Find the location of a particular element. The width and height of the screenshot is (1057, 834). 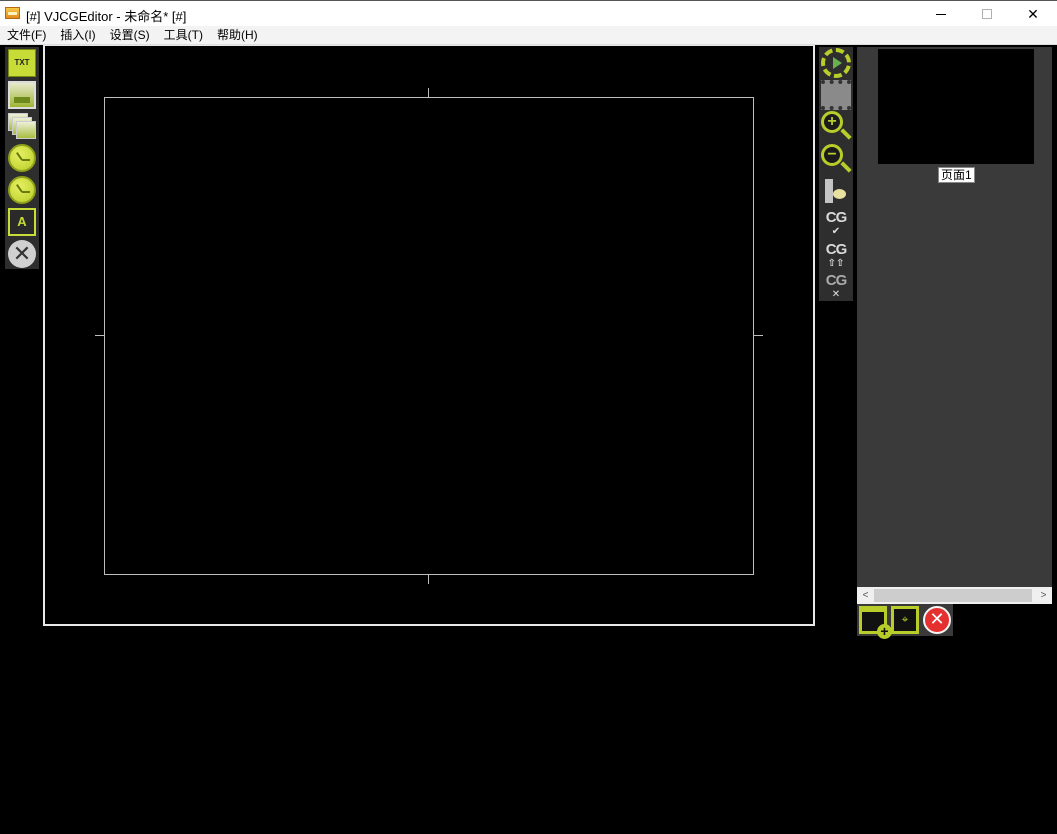

minimize-icon is located at coordinates (941, 14).